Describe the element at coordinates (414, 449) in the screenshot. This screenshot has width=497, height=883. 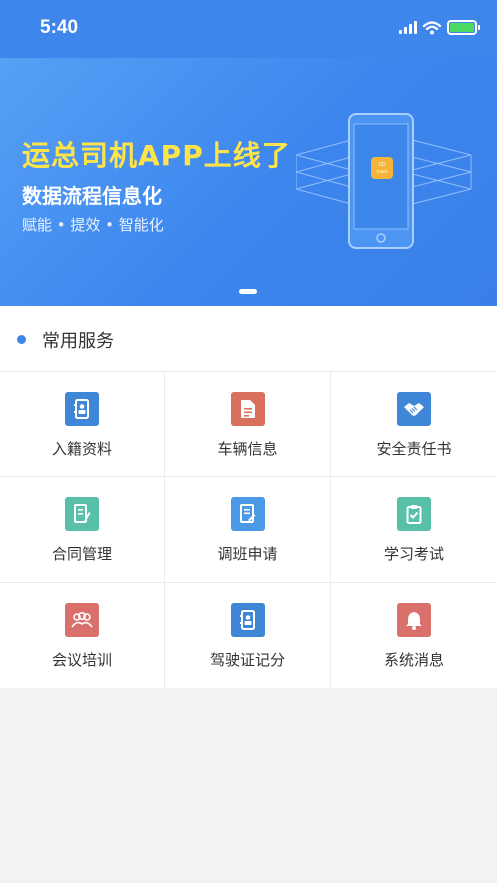
I see `service-label: 安全责任书` at that location.